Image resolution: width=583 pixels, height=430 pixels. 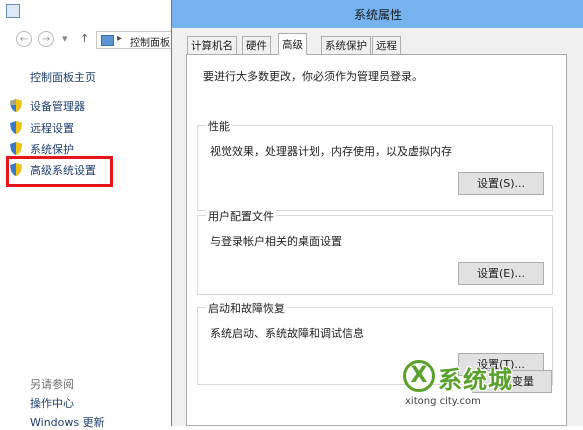 What do you see at coordinates (219, 126) in the screenshot?
I see `group-title: 性能` at bounding box center [219, 126].